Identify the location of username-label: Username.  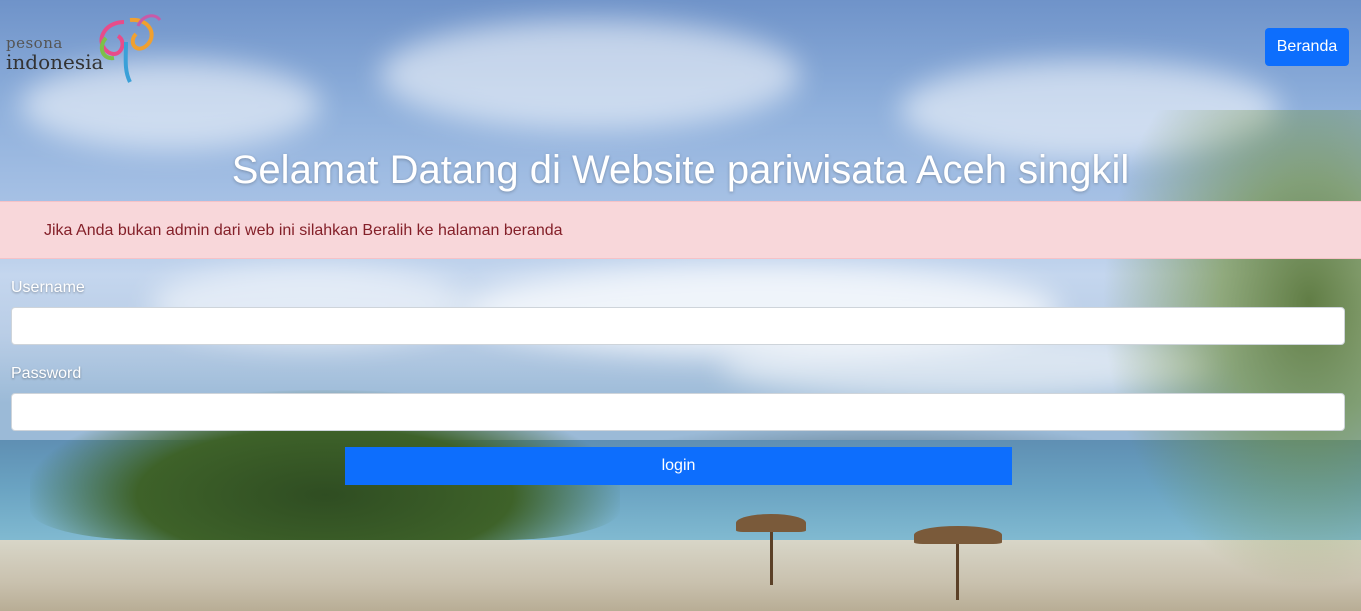
(48, 287).